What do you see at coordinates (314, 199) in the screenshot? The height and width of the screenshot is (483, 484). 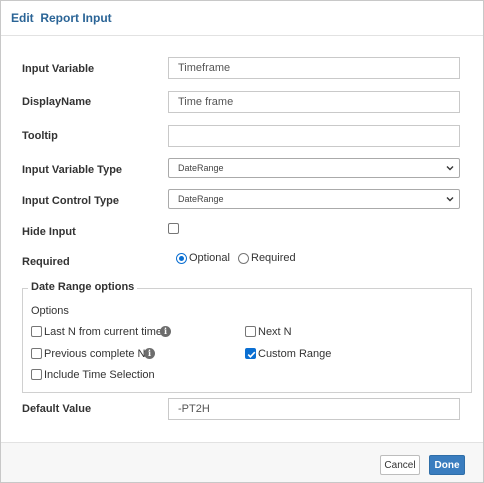 I see `input-control-type-select: DateRange` at bounding box center [314, 199].